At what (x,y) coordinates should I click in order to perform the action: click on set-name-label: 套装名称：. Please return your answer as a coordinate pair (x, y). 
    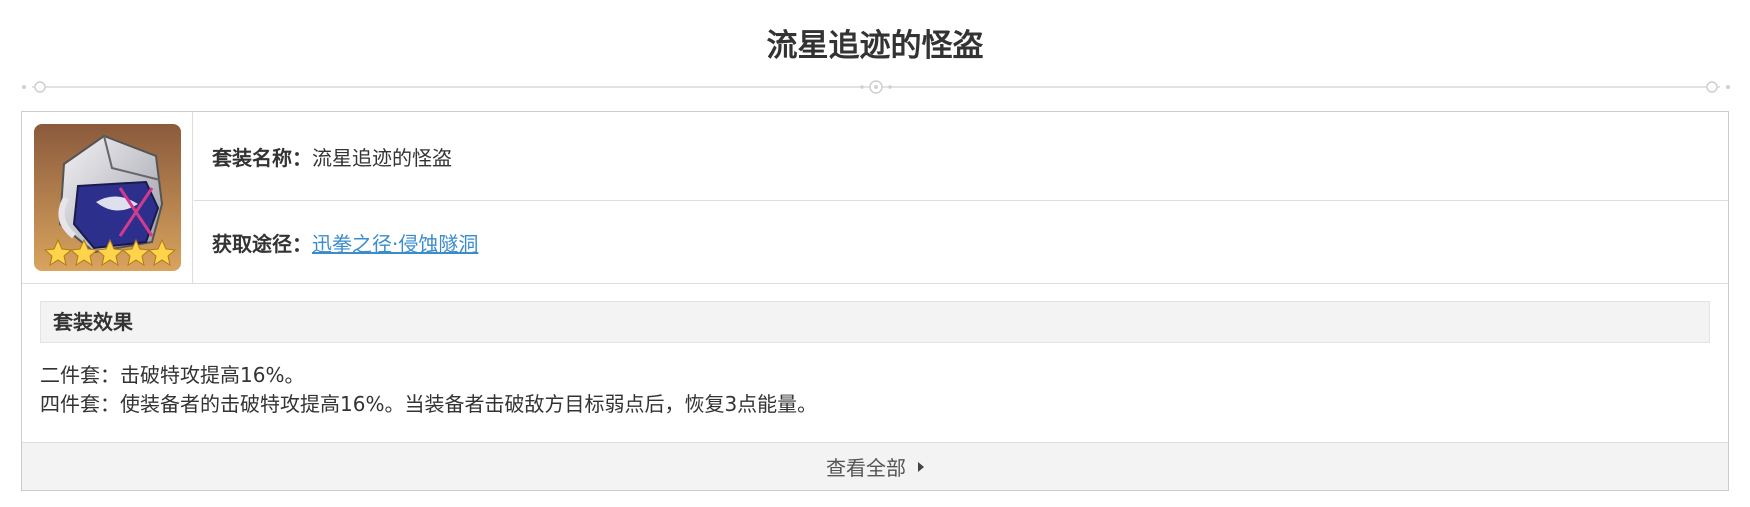
    Looking at the image, I should click on (262, 157).